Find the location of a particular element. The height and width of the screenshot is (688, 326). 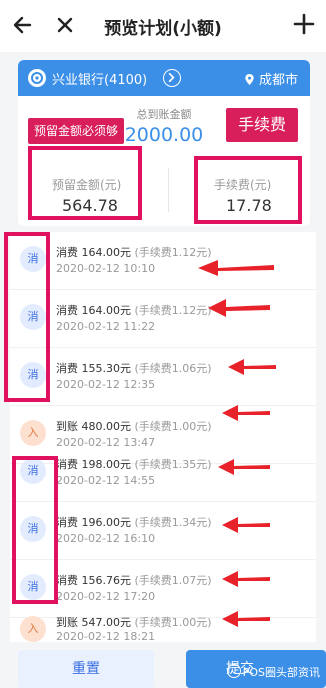

watermark: POS圈头部资讯 is located at coordinates (273, 672).